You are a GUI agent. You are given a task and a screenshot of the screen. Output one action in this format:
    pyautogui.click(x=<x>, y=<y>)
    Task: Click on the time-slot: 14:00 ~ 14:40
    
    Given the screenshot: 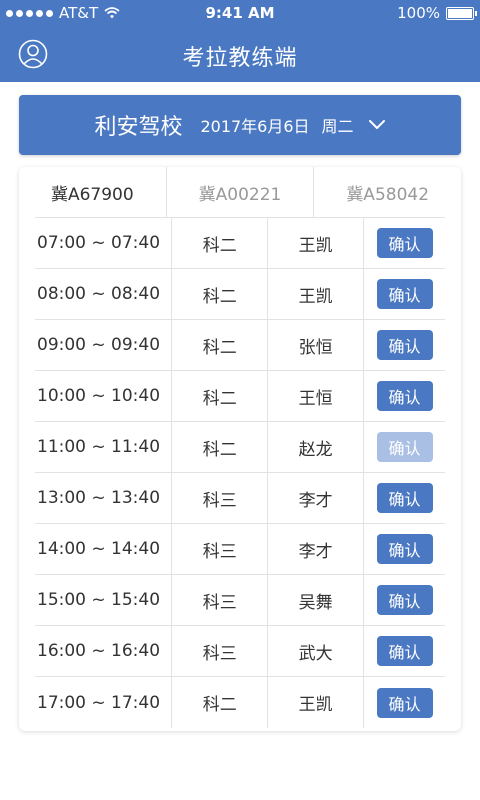 What is the action you would take?
    pyautogui.click(x=104, y=549)
    